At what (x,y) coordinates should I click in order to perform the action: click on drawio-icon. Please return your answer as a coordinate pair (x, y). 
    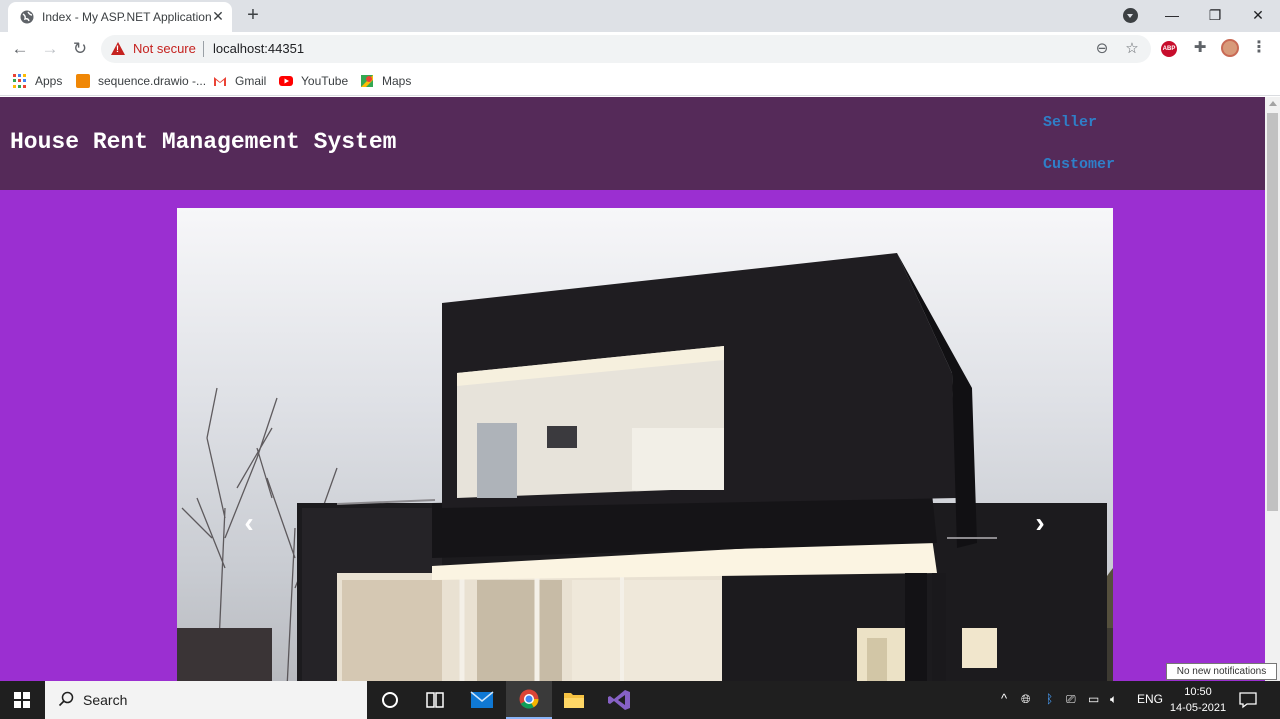
    Looking at the image, I should click on (83, 81).